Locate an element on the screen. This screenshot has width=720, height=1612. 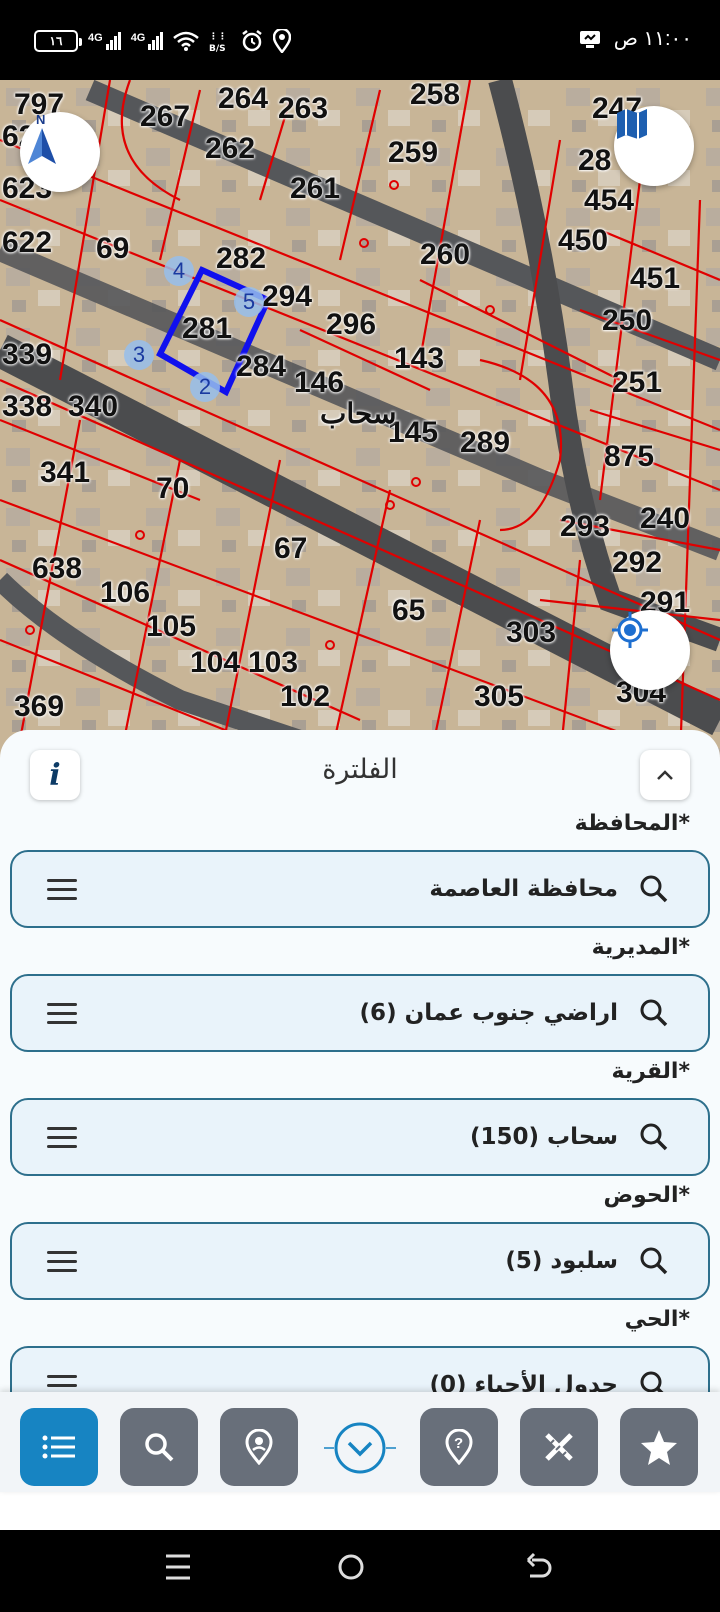
system-navigation-bar is located at coordinates (360, 1571).